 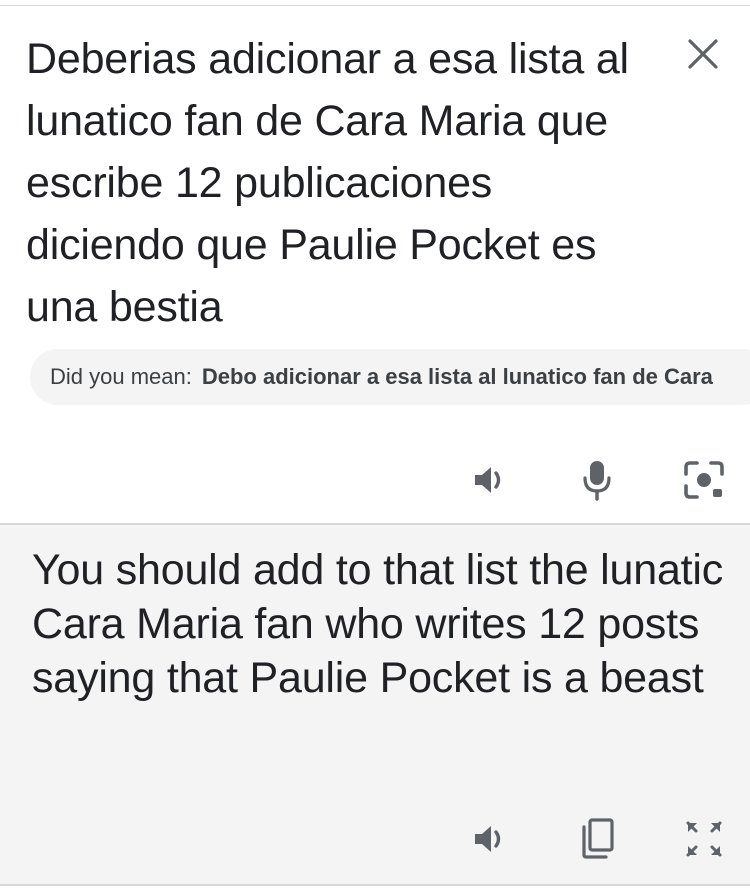 I want to click on close-icon, so click(x=703, y=54).